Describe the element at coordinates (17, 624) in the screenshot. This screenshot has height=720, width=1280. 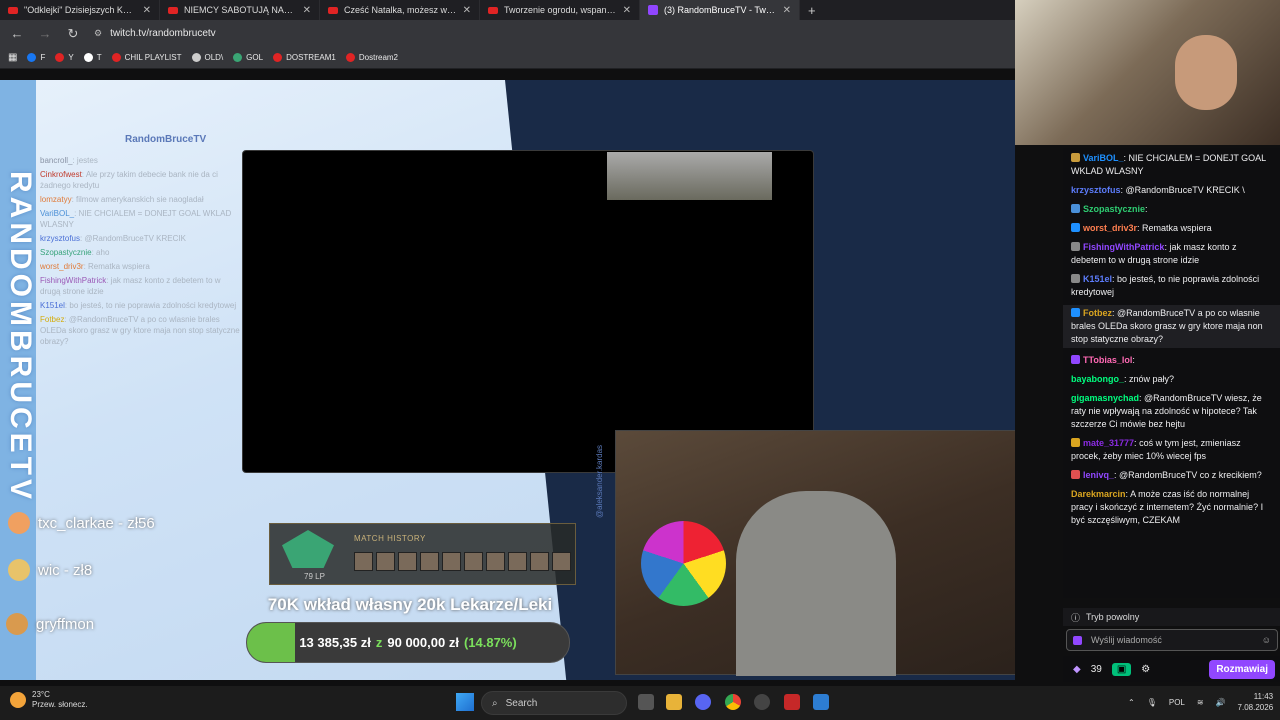
I see `donor-avatar` at that location.